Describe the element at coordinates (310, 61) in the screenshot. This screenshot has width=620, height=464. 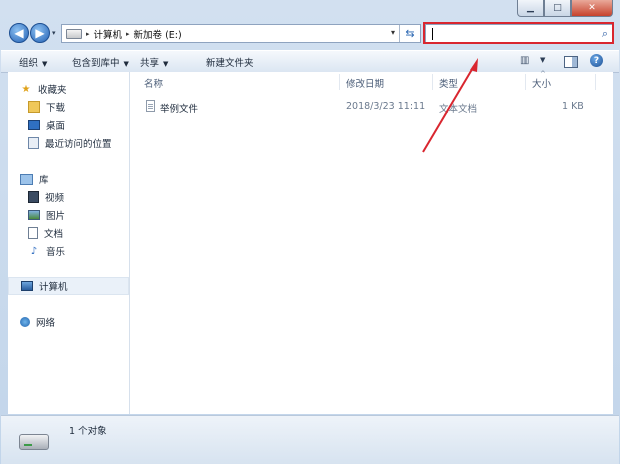
I see `command-bar: 组织 ▼ 包含到库中 ▼ 共享 ▼ 新建文件夹 ▥ ▼ ?` at that location.